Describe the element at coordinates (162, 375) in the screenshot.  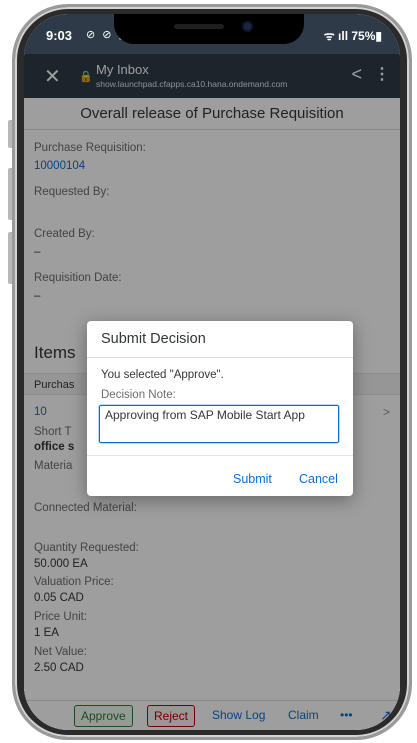
I see `dialog-message: You selected "Approve".` at that location.